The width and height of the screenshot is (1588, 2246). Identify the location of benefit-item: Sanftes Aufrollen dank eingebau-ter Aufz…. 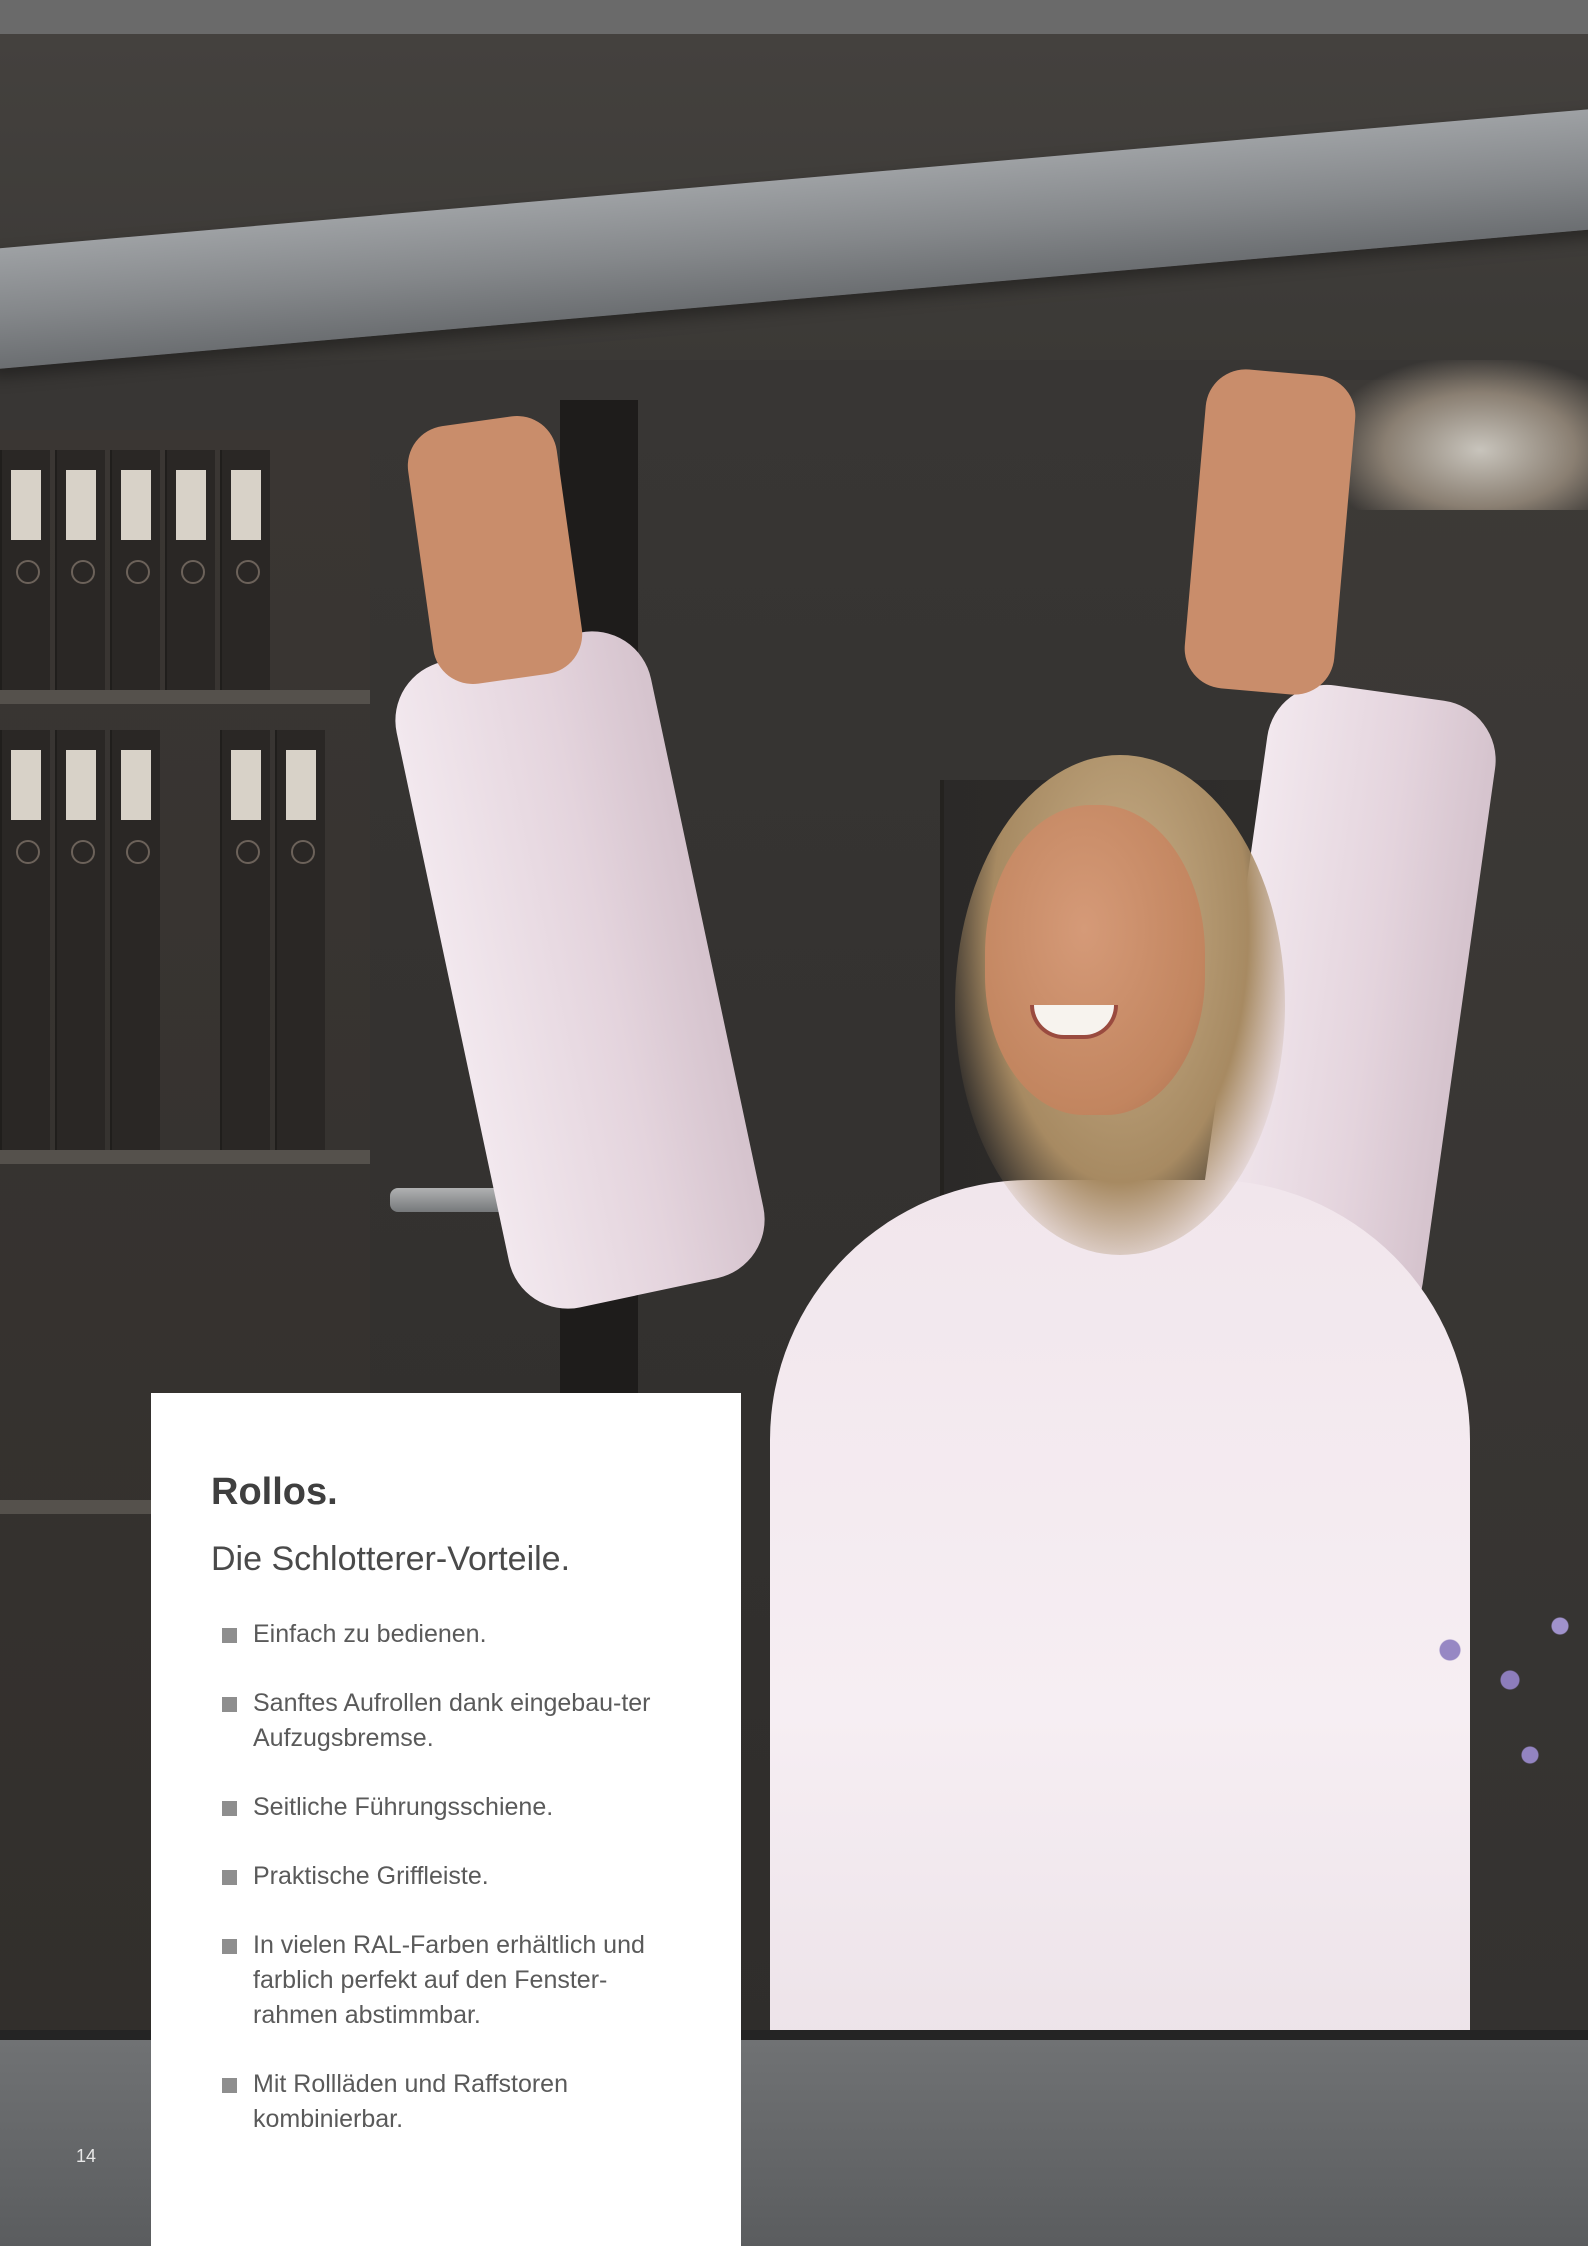
(442, 1721).